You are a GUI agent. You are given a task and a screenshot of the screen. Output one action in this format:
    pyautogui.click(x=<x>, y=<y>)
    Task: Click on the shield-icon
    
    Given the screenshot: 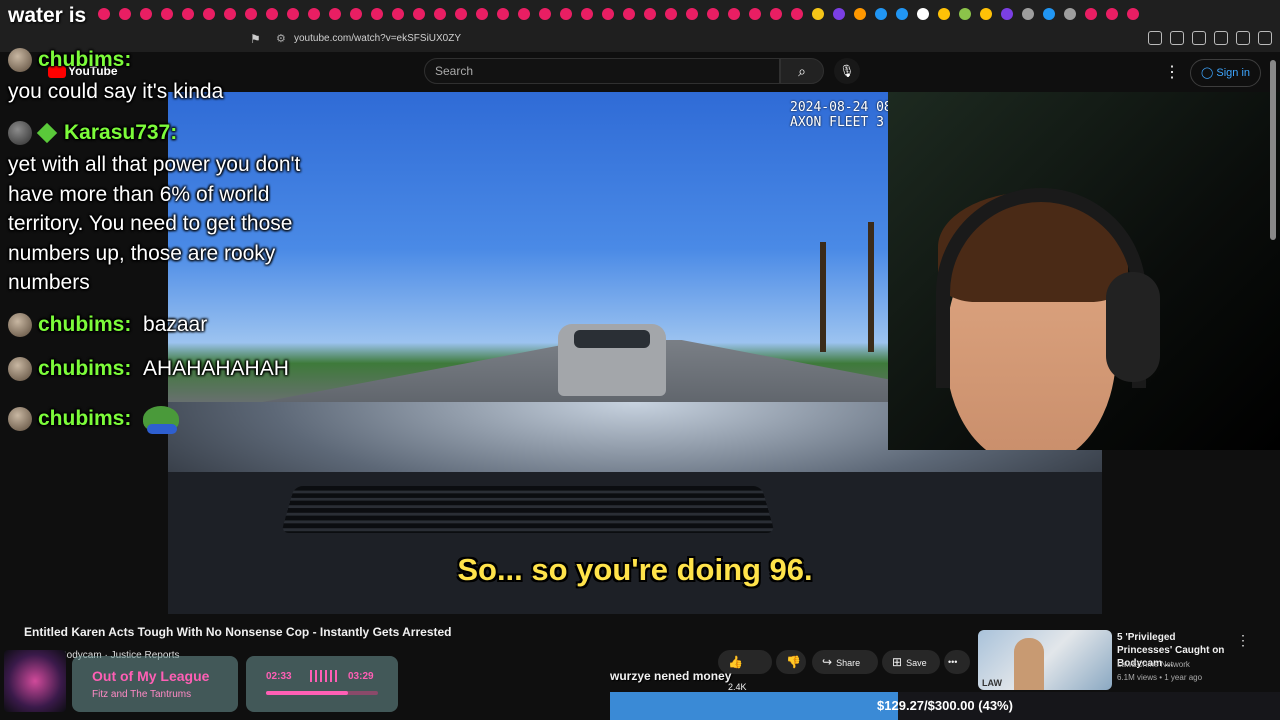 What is the action you would take?
    pyautogui.click(x=1243, y=38)
    